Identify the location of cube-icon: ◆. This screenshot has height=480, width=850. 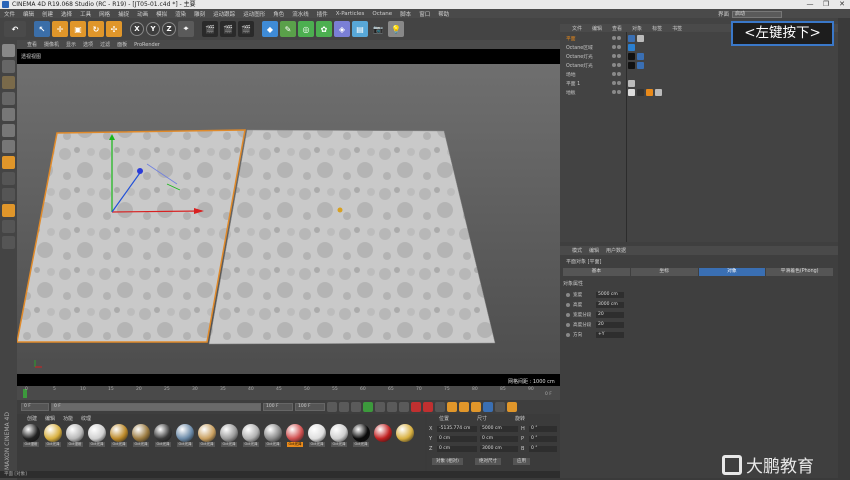
(270, 29).